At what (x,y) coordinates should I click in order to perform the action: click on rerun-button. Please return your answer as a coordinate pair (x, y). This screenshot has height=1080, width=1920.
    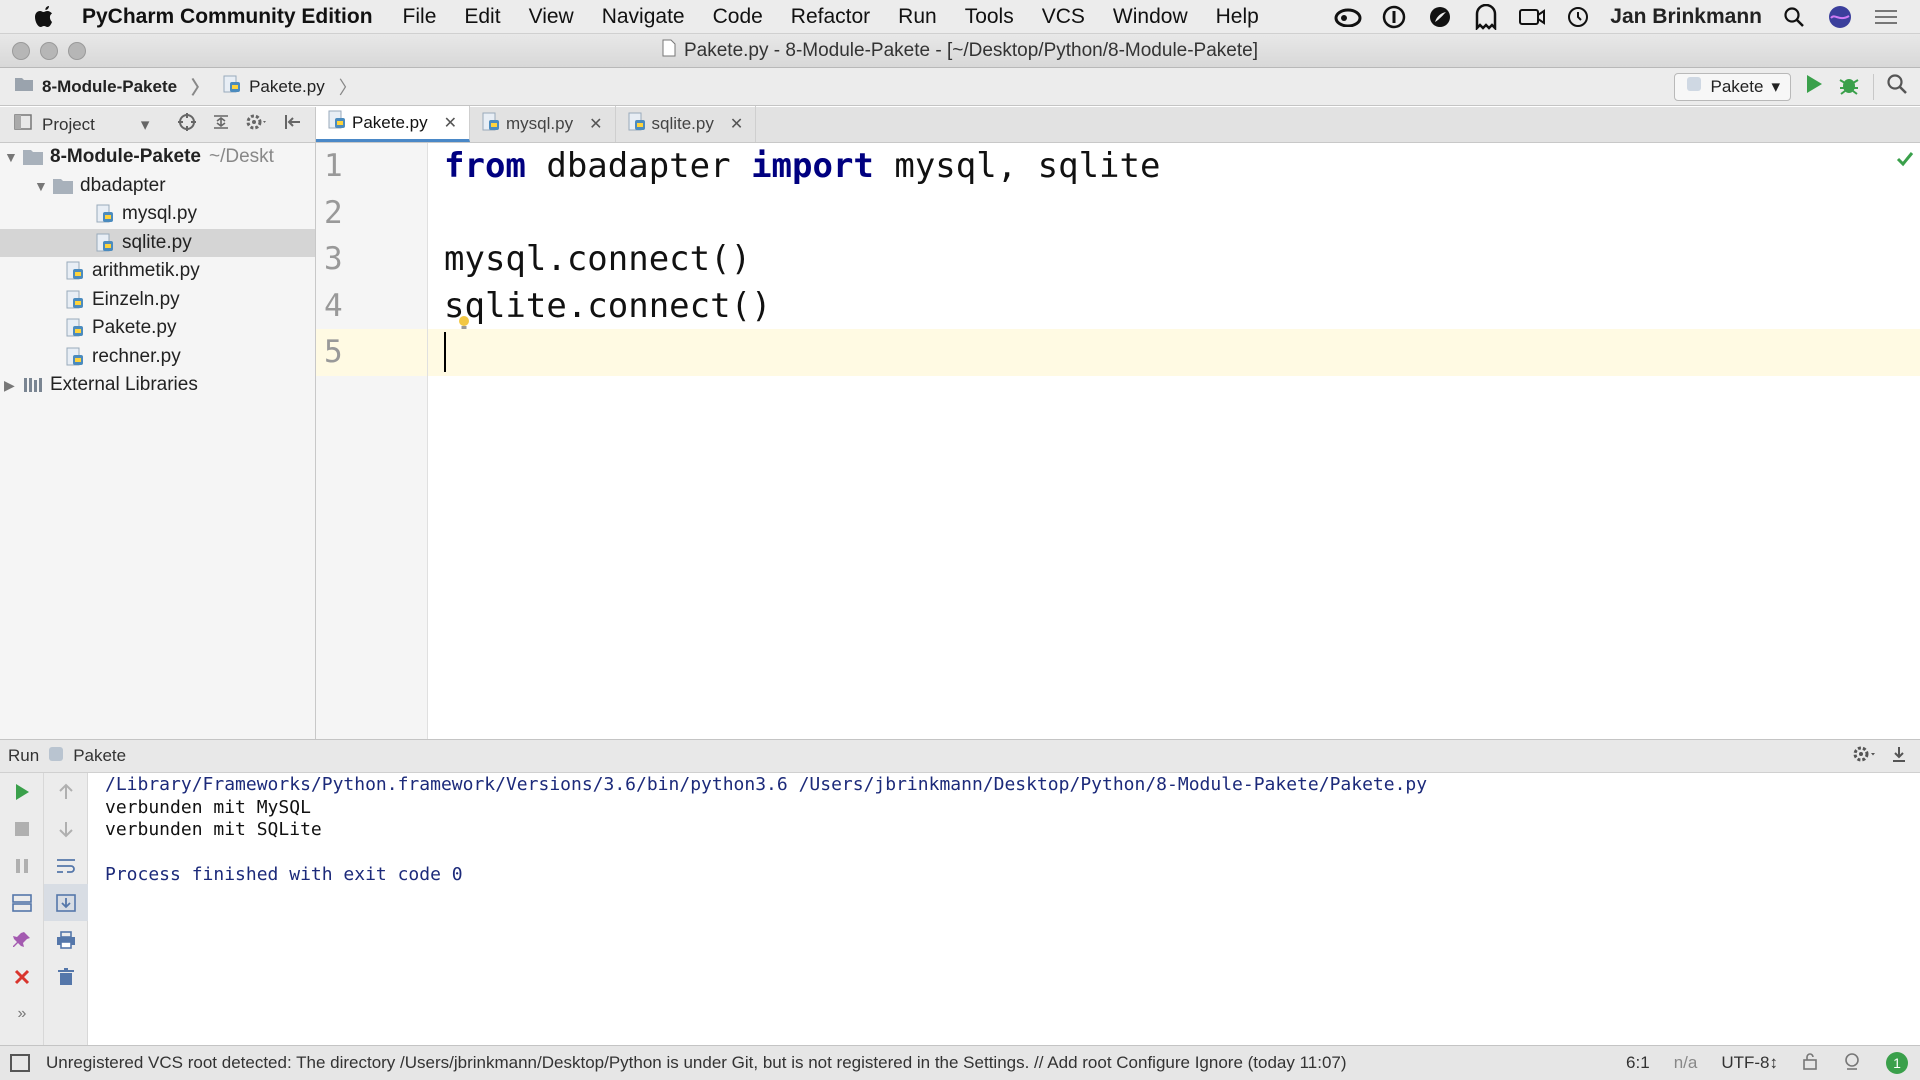
    Looking at the image, I should click on (22, 791).